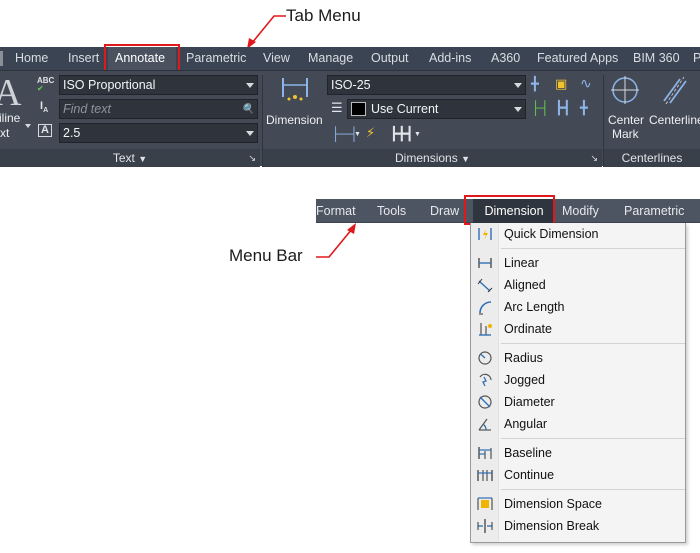 Image resolution: width=700 pixels, height=553 pixels. What do you see at coordinates (336, 211) in the screenshot?
I see `menu-format: Format` at bounding box center [336, 211].